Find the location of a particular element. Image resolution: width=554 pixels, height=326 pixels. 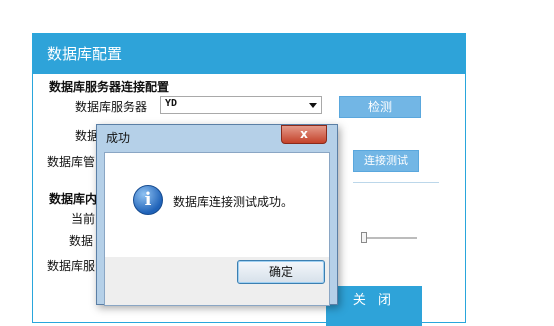

info-icon: i is located at coordinates (148, 200).